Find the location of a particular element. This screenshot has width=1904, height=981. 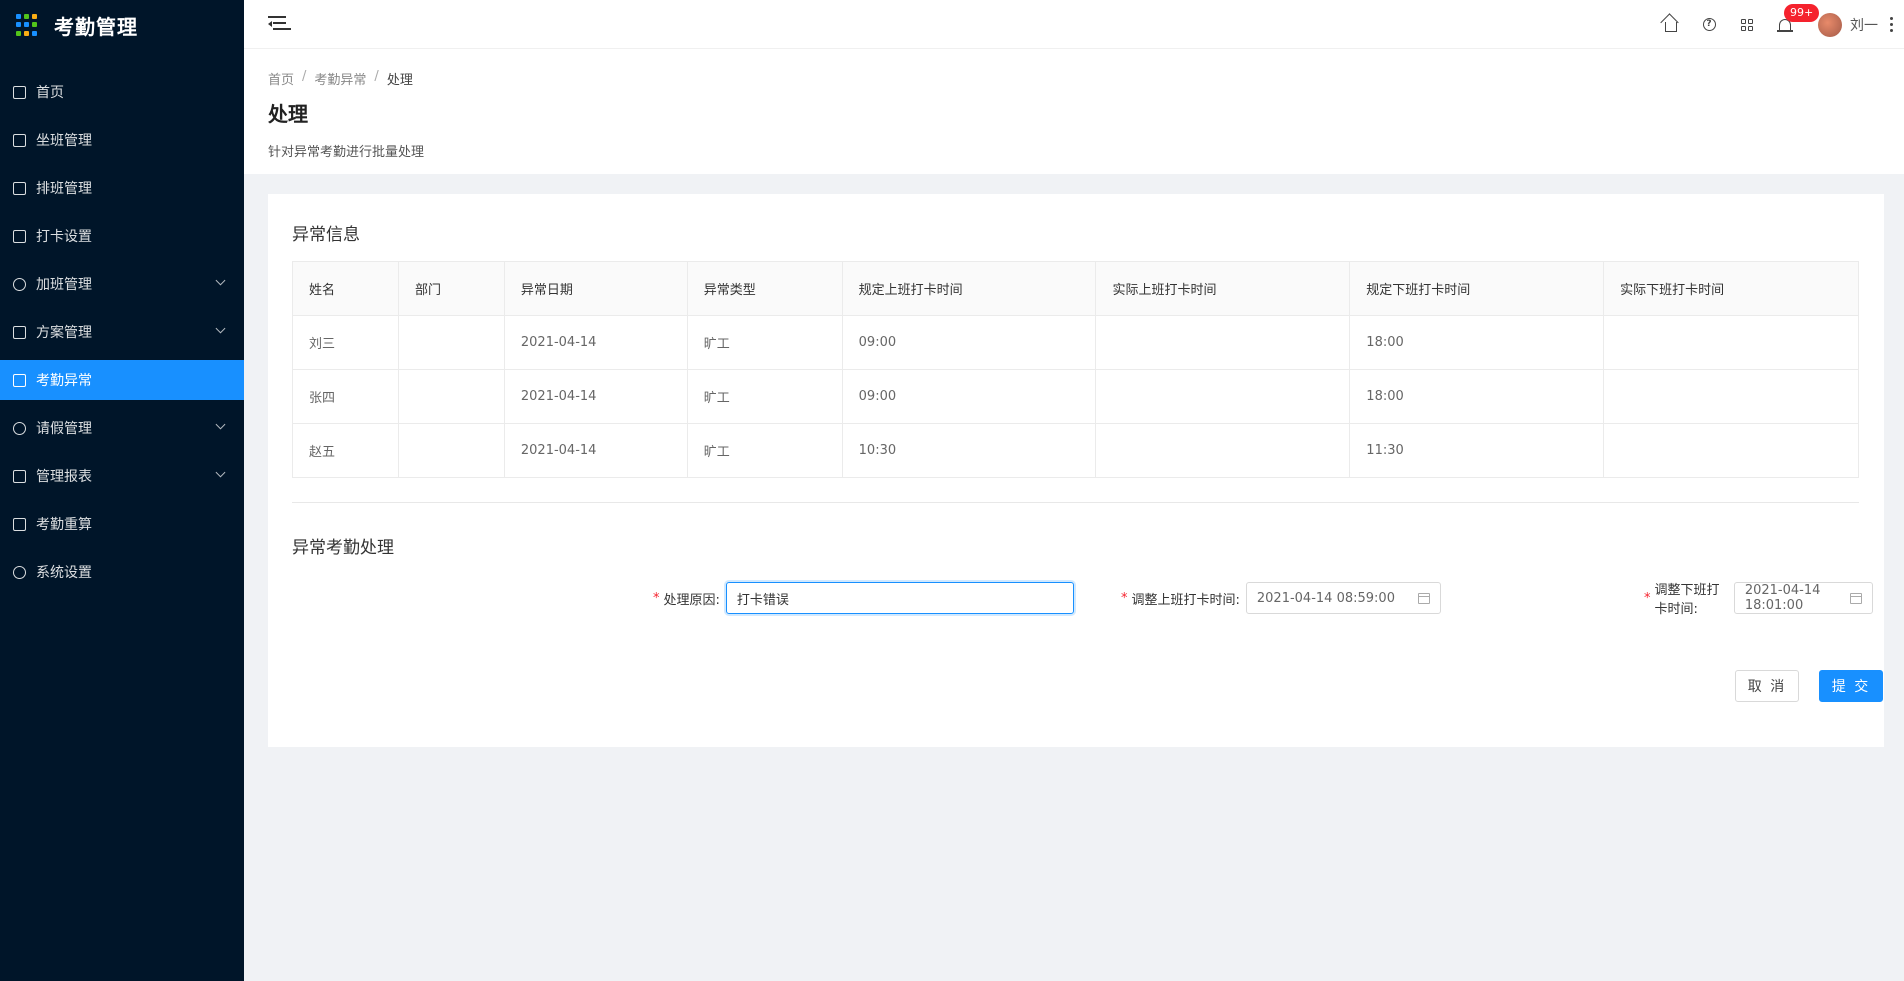

sidebar-item-label: 系统设置 is located at coordinates (64, 573).